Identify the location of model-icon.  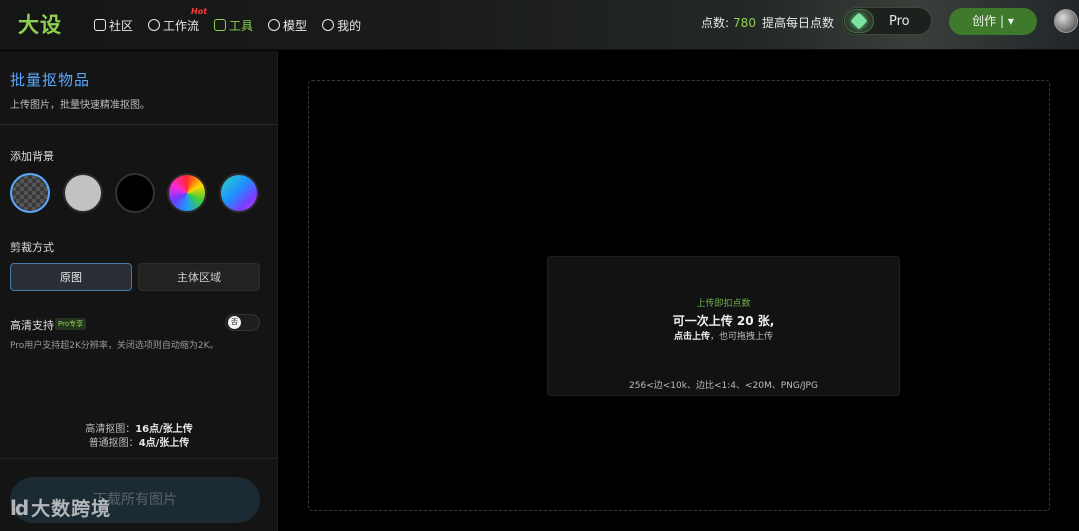
(274, 25).